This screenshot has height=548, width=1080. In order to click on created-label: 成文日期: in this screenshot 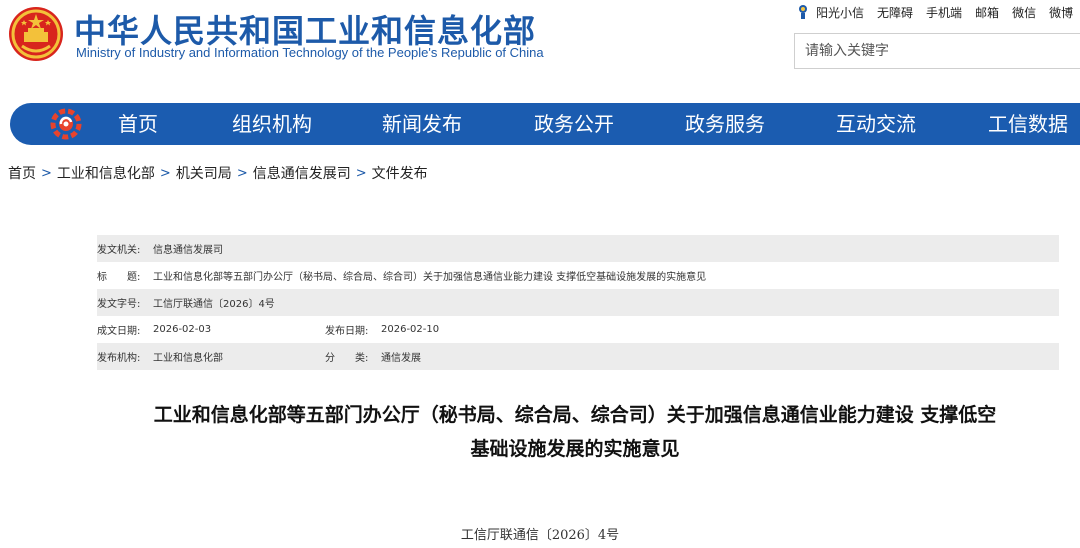, I will do `click(119, 331)`.